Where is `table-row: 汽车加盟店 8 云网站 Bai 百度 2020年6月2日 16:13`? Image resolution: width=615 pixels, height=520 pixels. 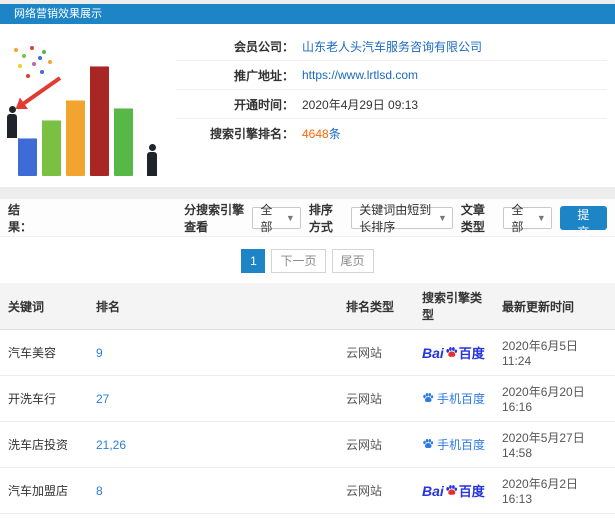
table-row: 汽车加盟店 8 云网站 Bai 百度 2020年6月2日 16:13 is located at coordinates (307, 490).